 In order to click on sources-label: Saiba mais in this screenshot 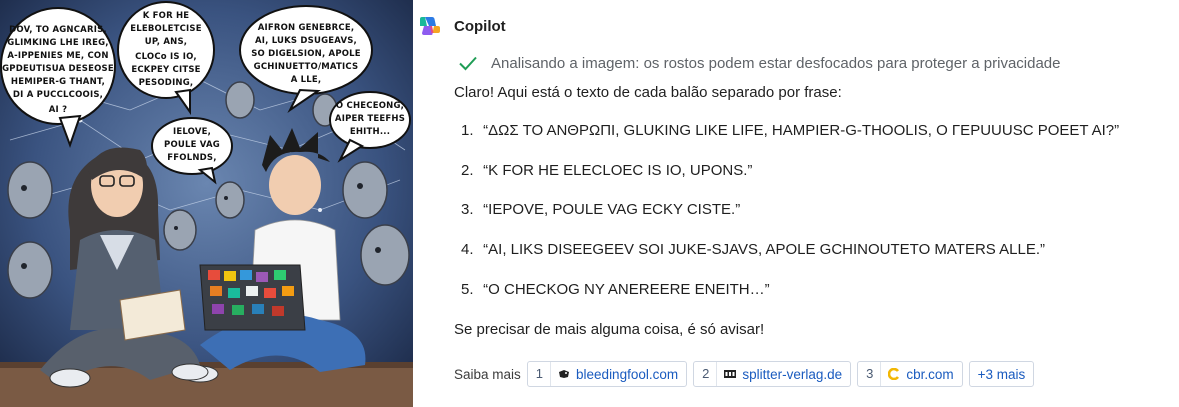, I will do `click(487, 374)`.